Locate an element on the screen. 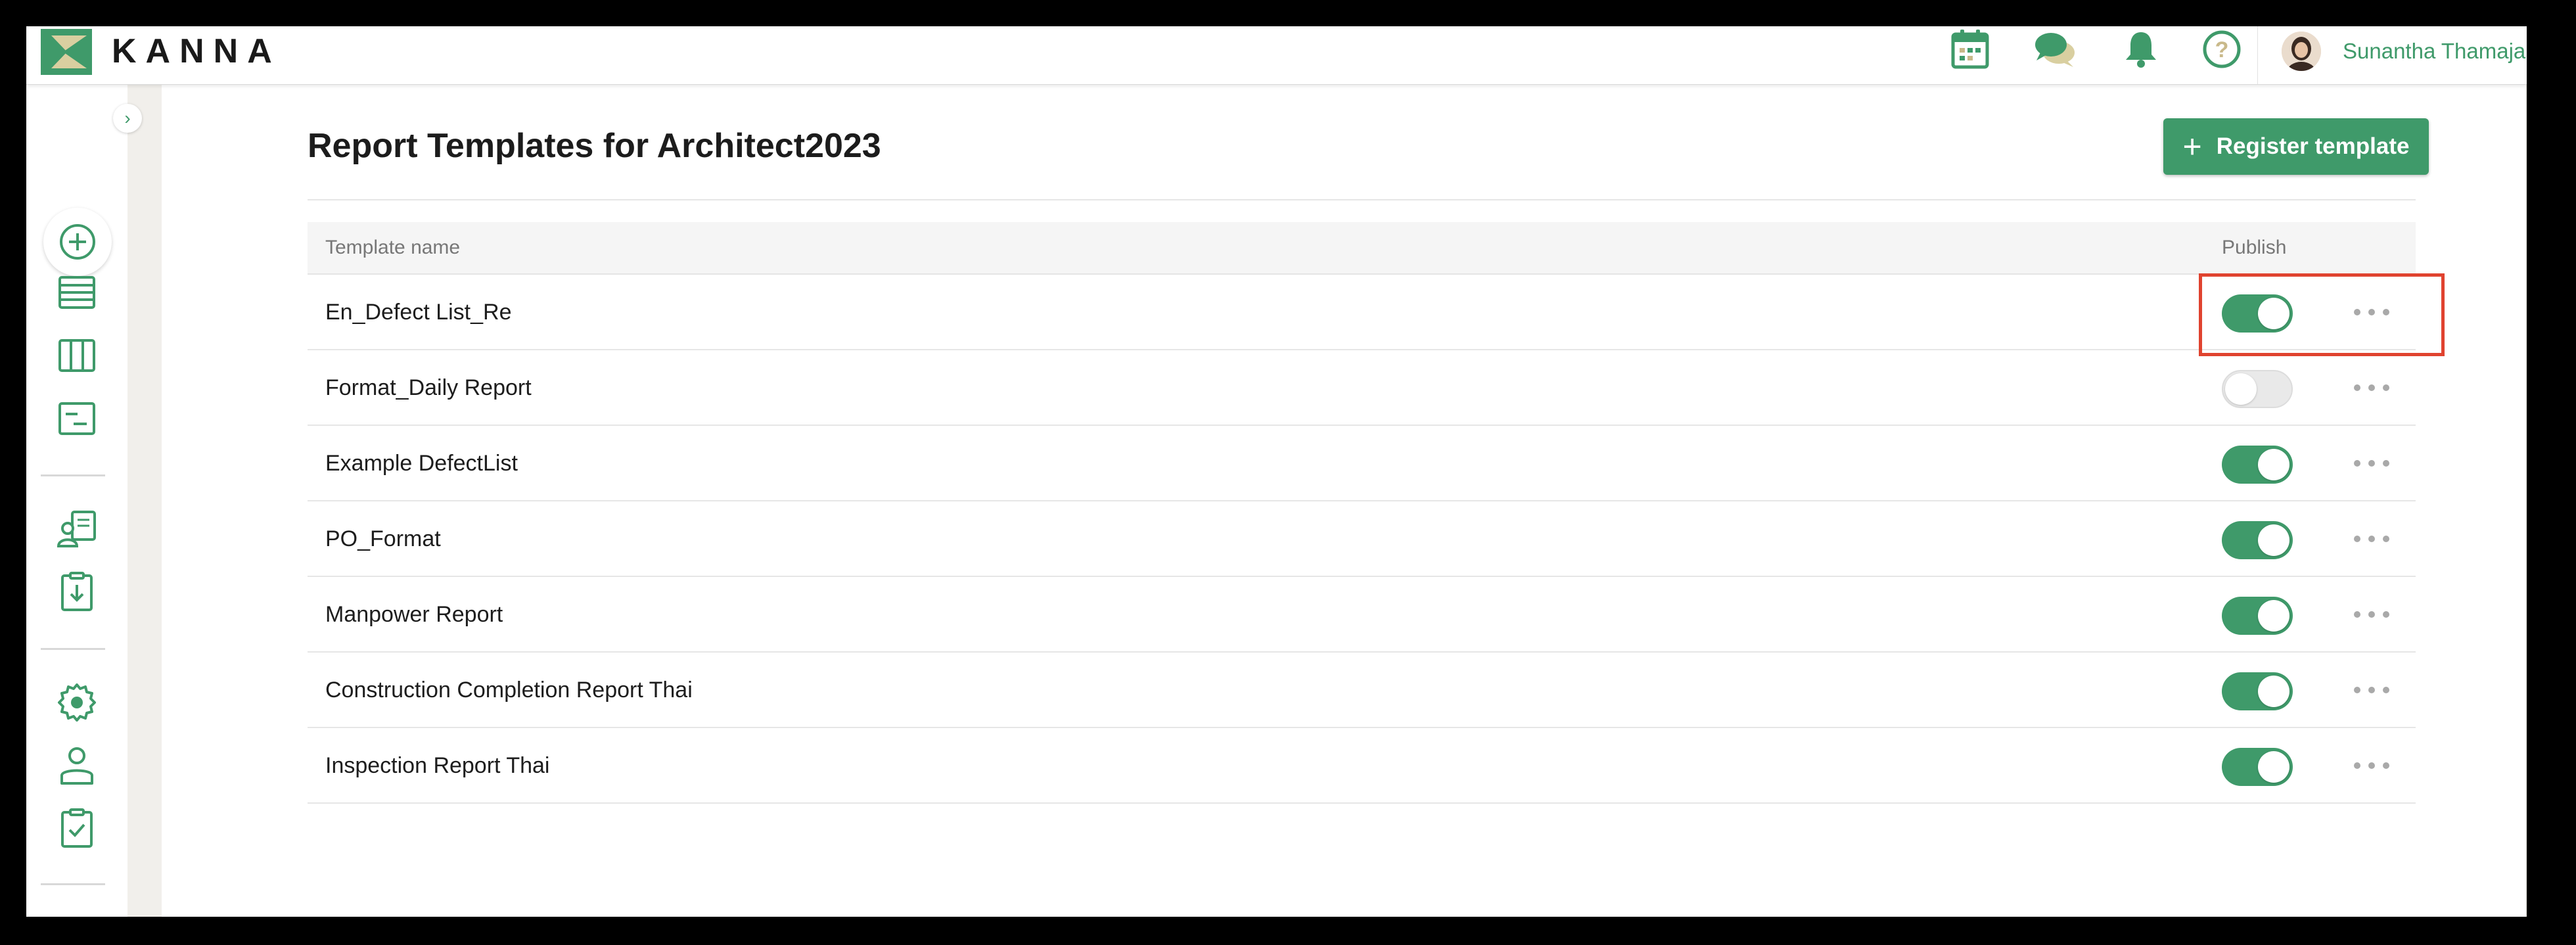  title-divider is located at coordinates (1362, 199).